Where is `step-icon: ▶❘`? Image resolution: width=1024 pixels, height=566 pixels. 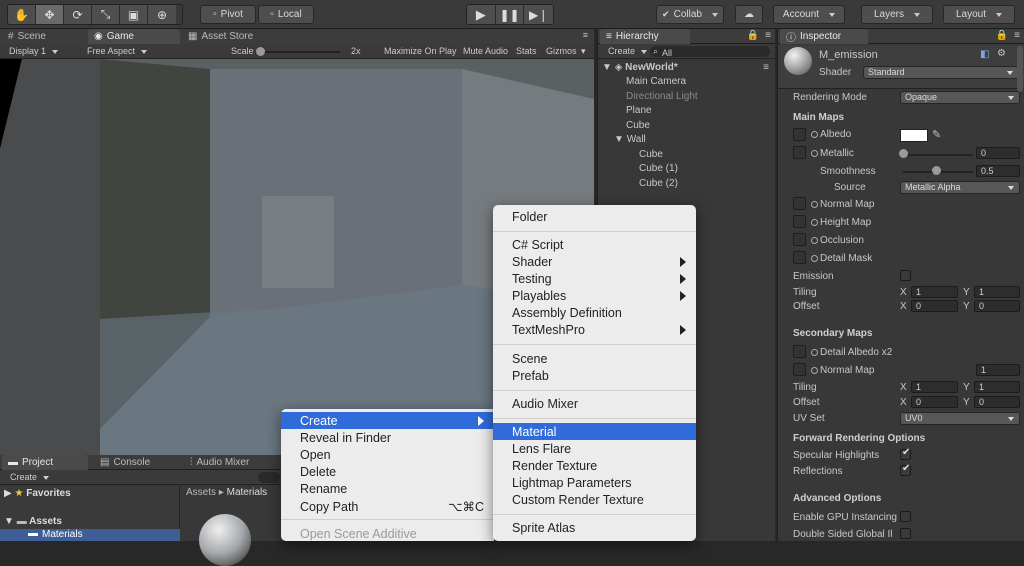
step-icon: ▶❘ is located at coordinates (538, 14).